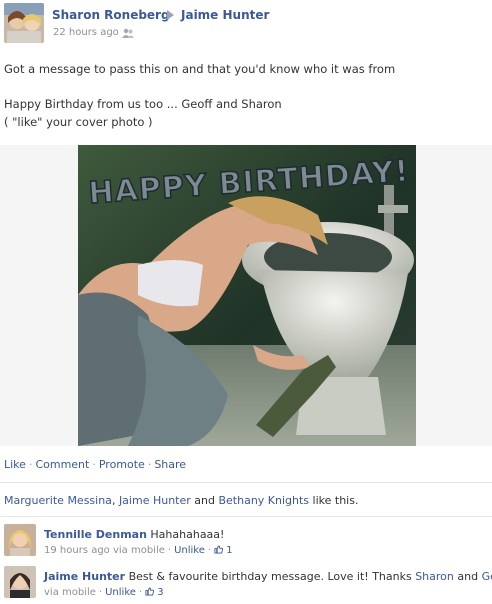  What do you see at coordinates (86, 32) in the screenshot?
I see `post-timestamp: 22 hours ago` at bounding box center [86, 32].